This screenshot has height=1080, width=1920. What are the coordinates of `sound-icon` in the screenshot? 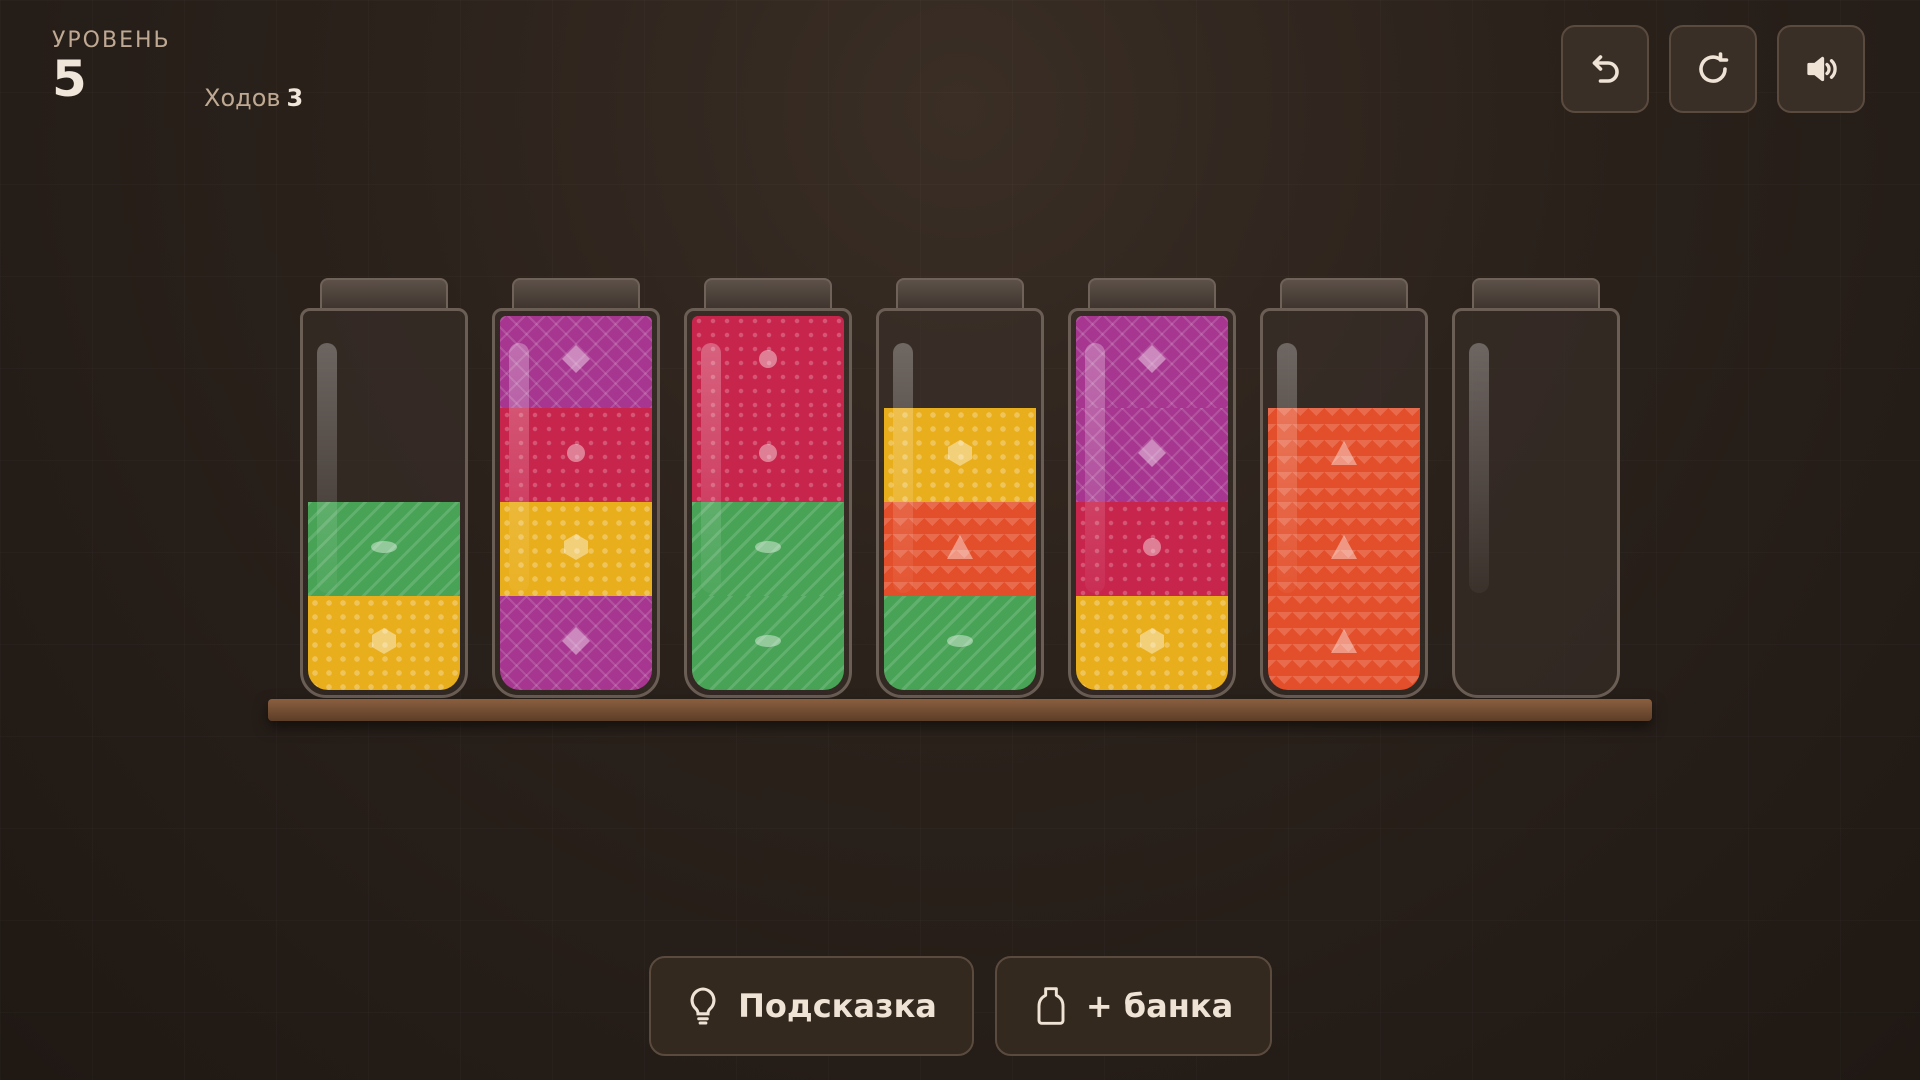 It's located at (1822, 69).